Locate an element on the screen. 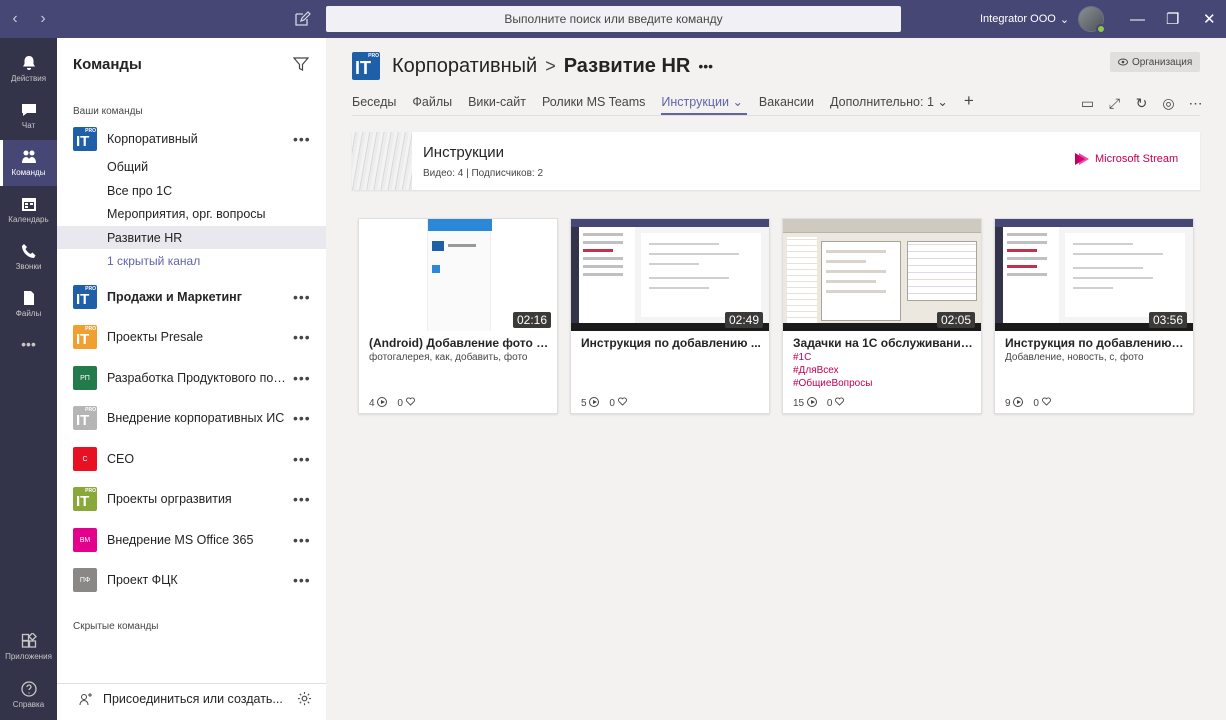 This screenshot has width=1226, height=720. video-hashtag: #ОбщиеВопросы is located at coordinates (883, 383).